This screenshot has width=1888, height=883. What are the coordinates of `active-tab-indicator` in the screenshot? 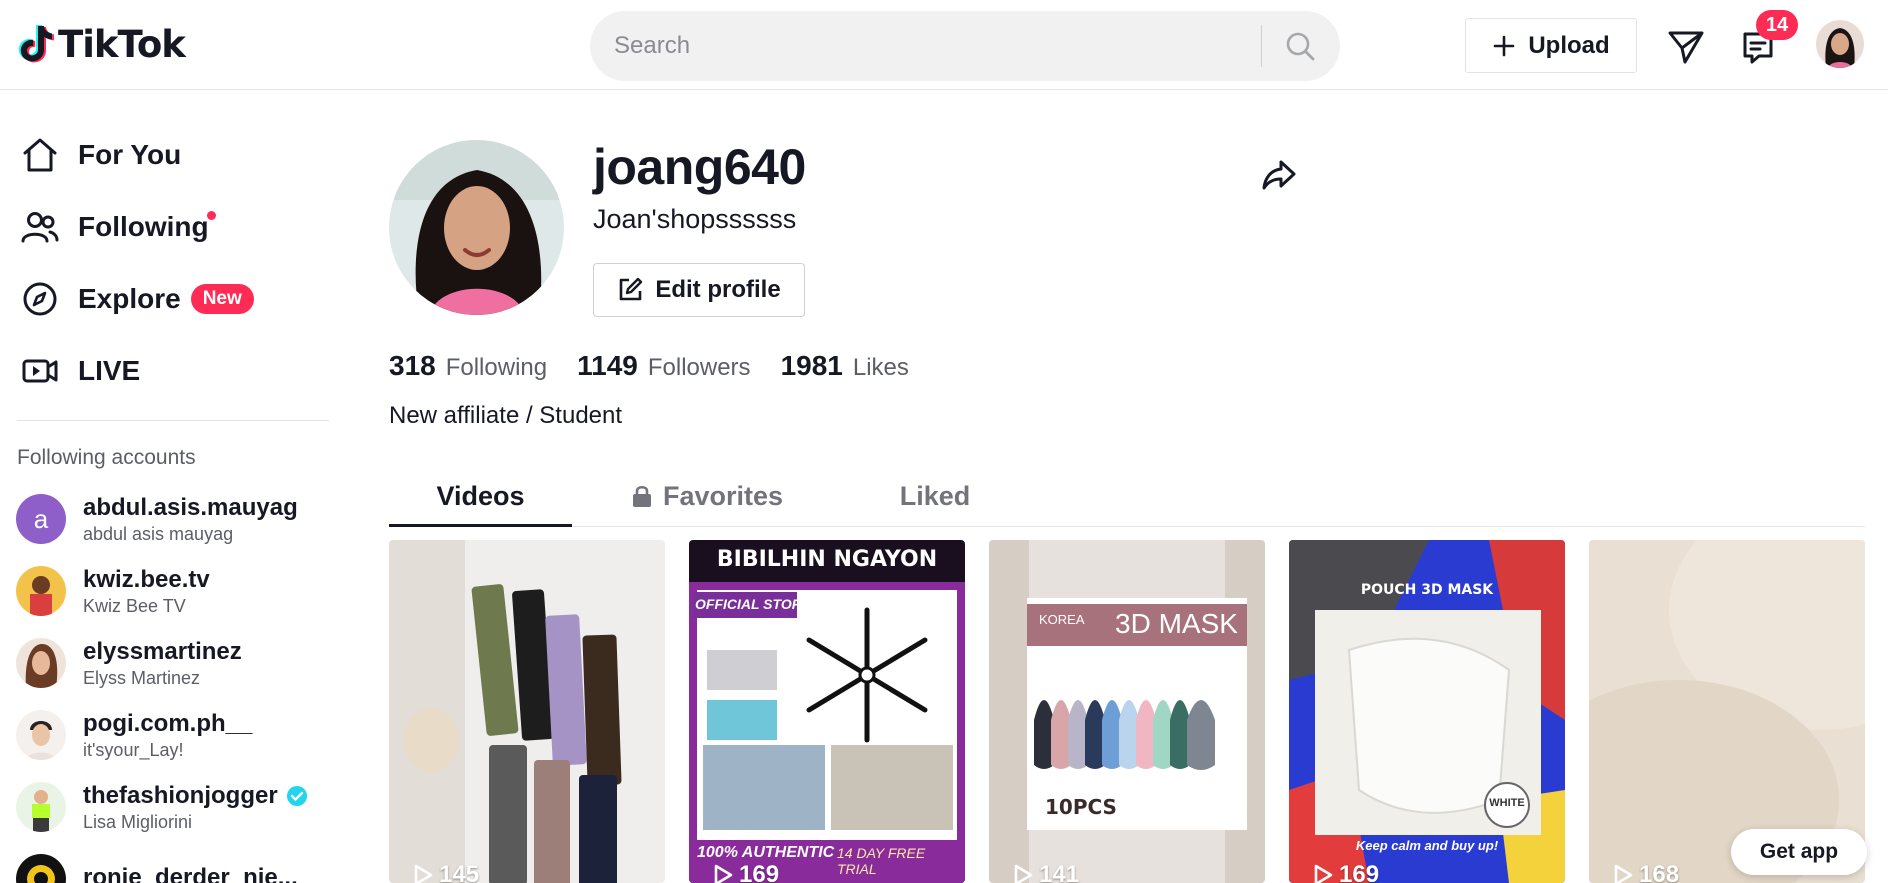 It's located at (480, 525).